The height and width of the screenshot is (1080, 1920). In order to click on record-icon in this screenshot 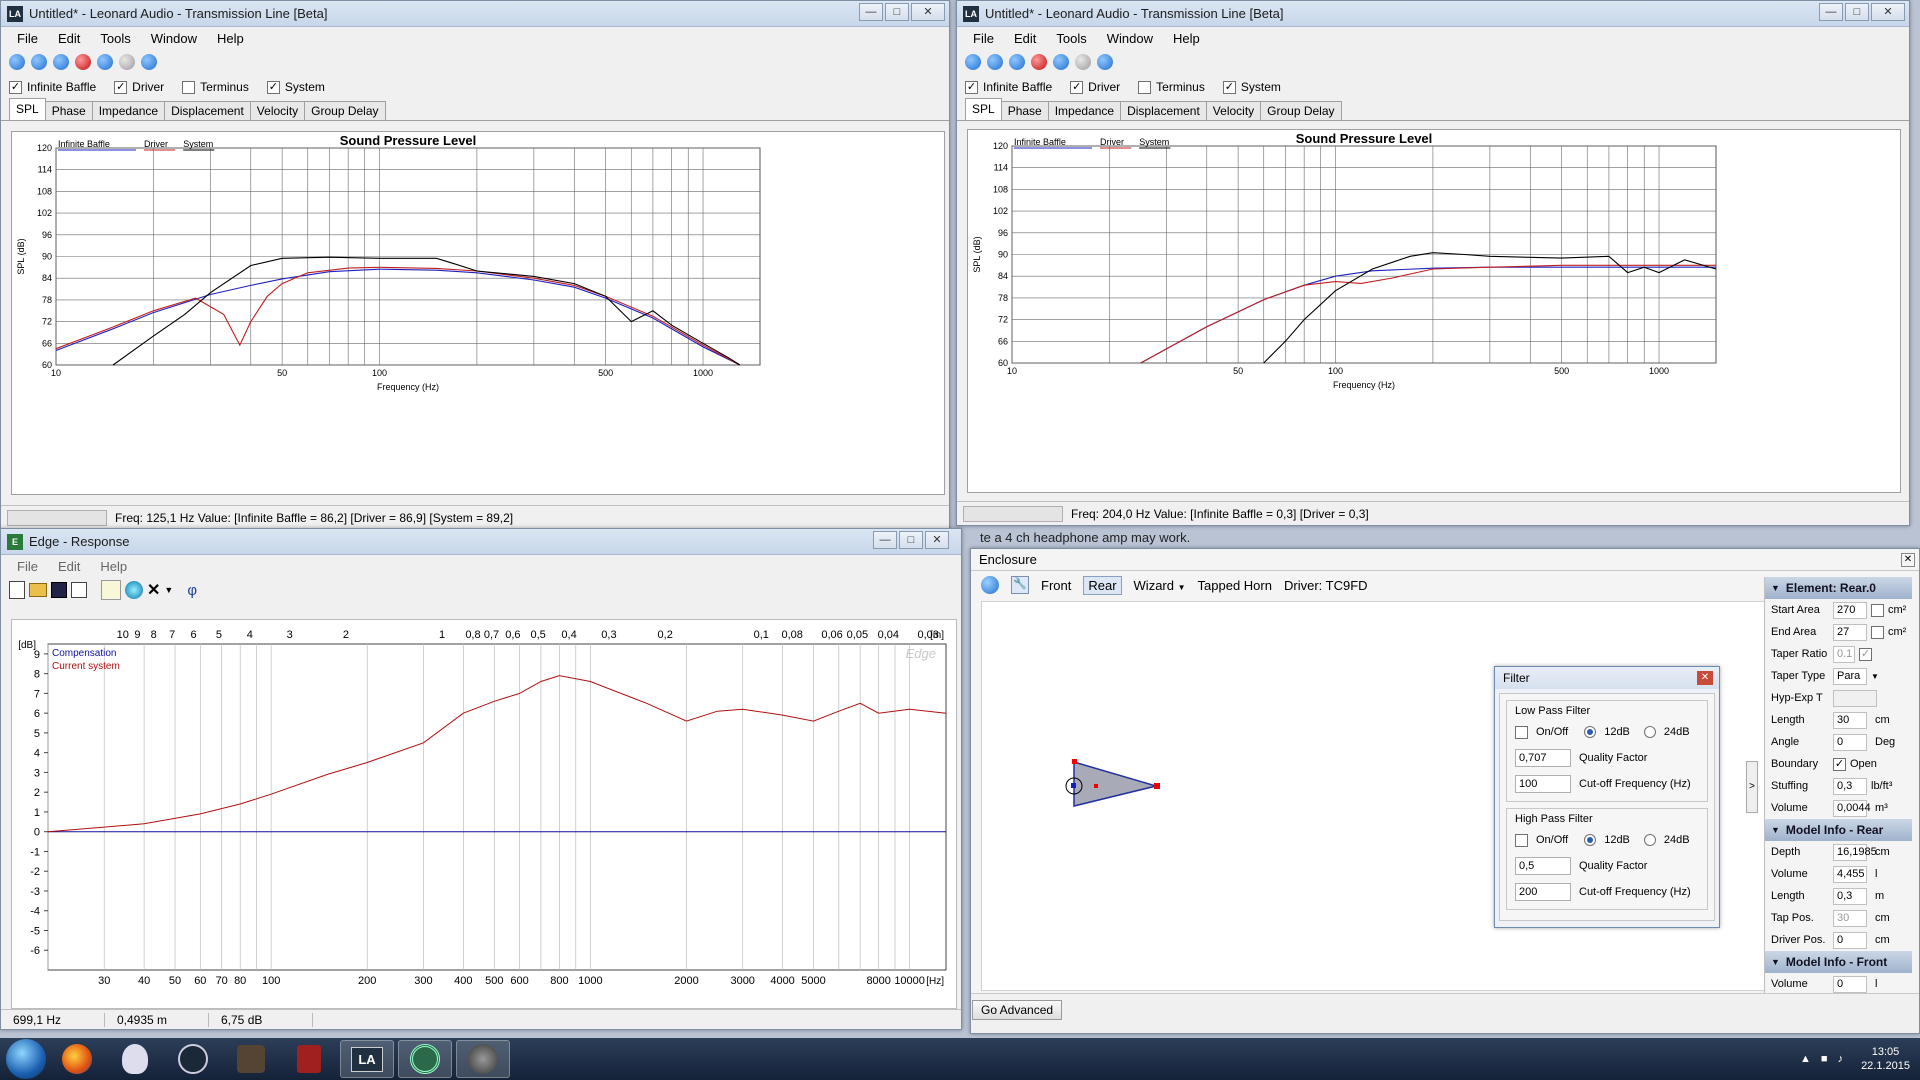, I will do `click(83, 62)`.